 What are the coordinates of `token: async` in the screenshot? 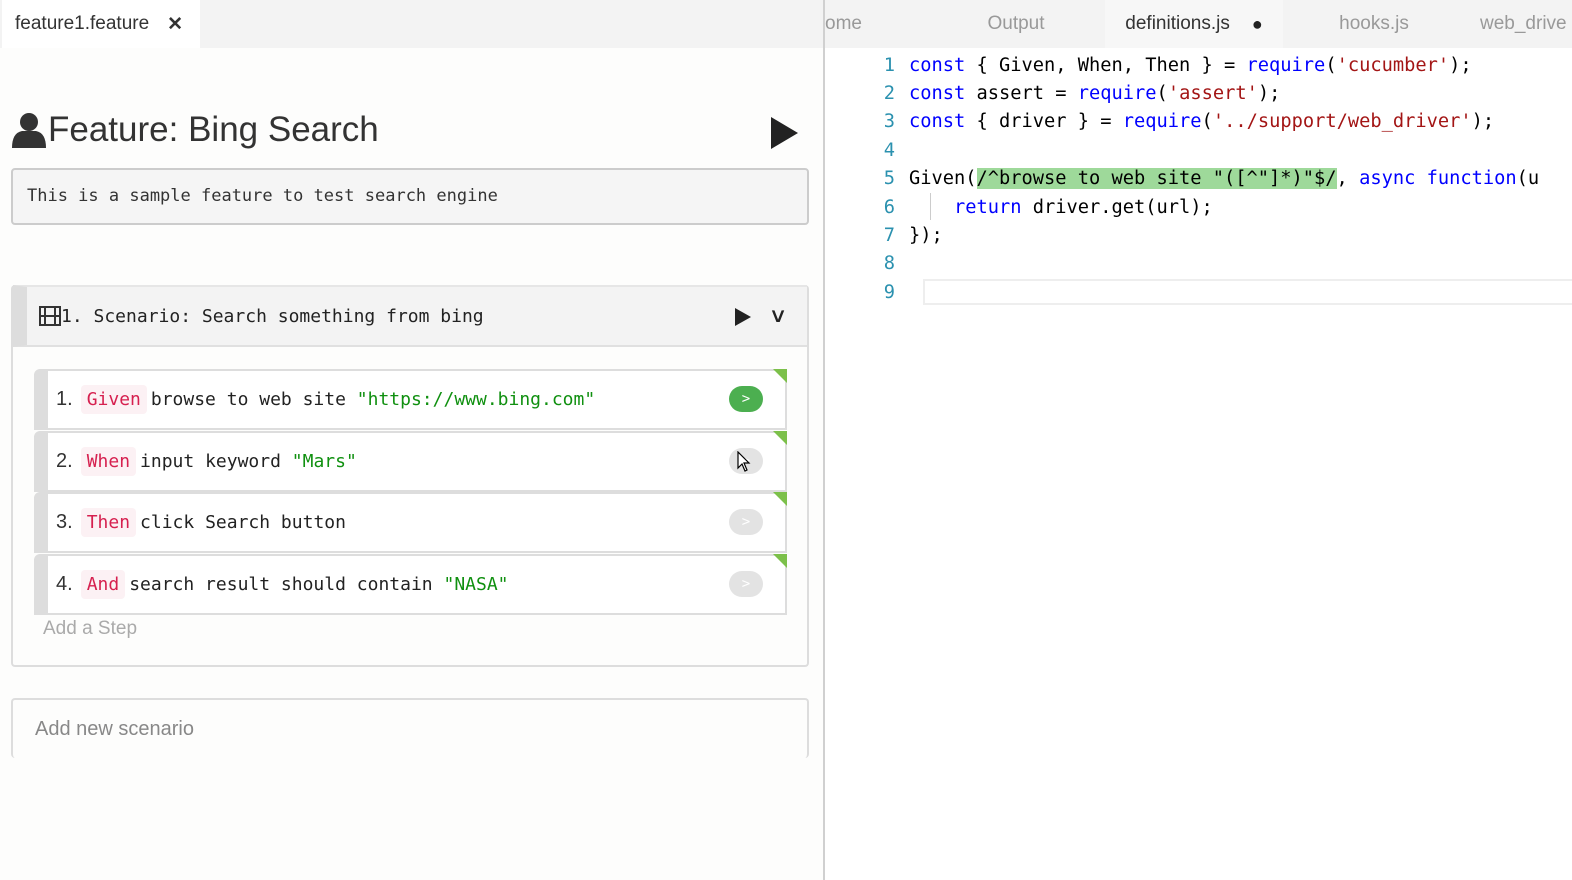 It's located at (1387, 179).